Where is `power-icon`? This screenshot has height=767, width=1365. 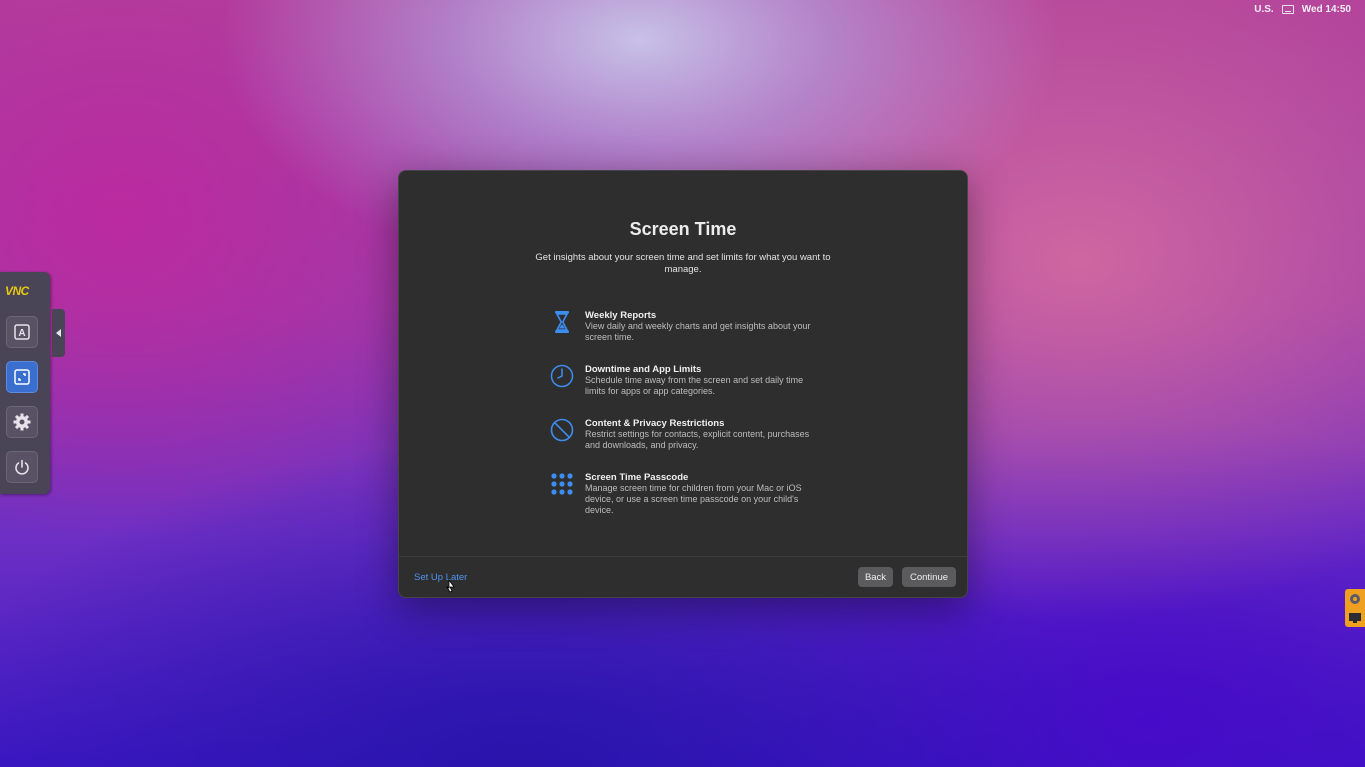
power-icon is located at coordinates (22, 467).